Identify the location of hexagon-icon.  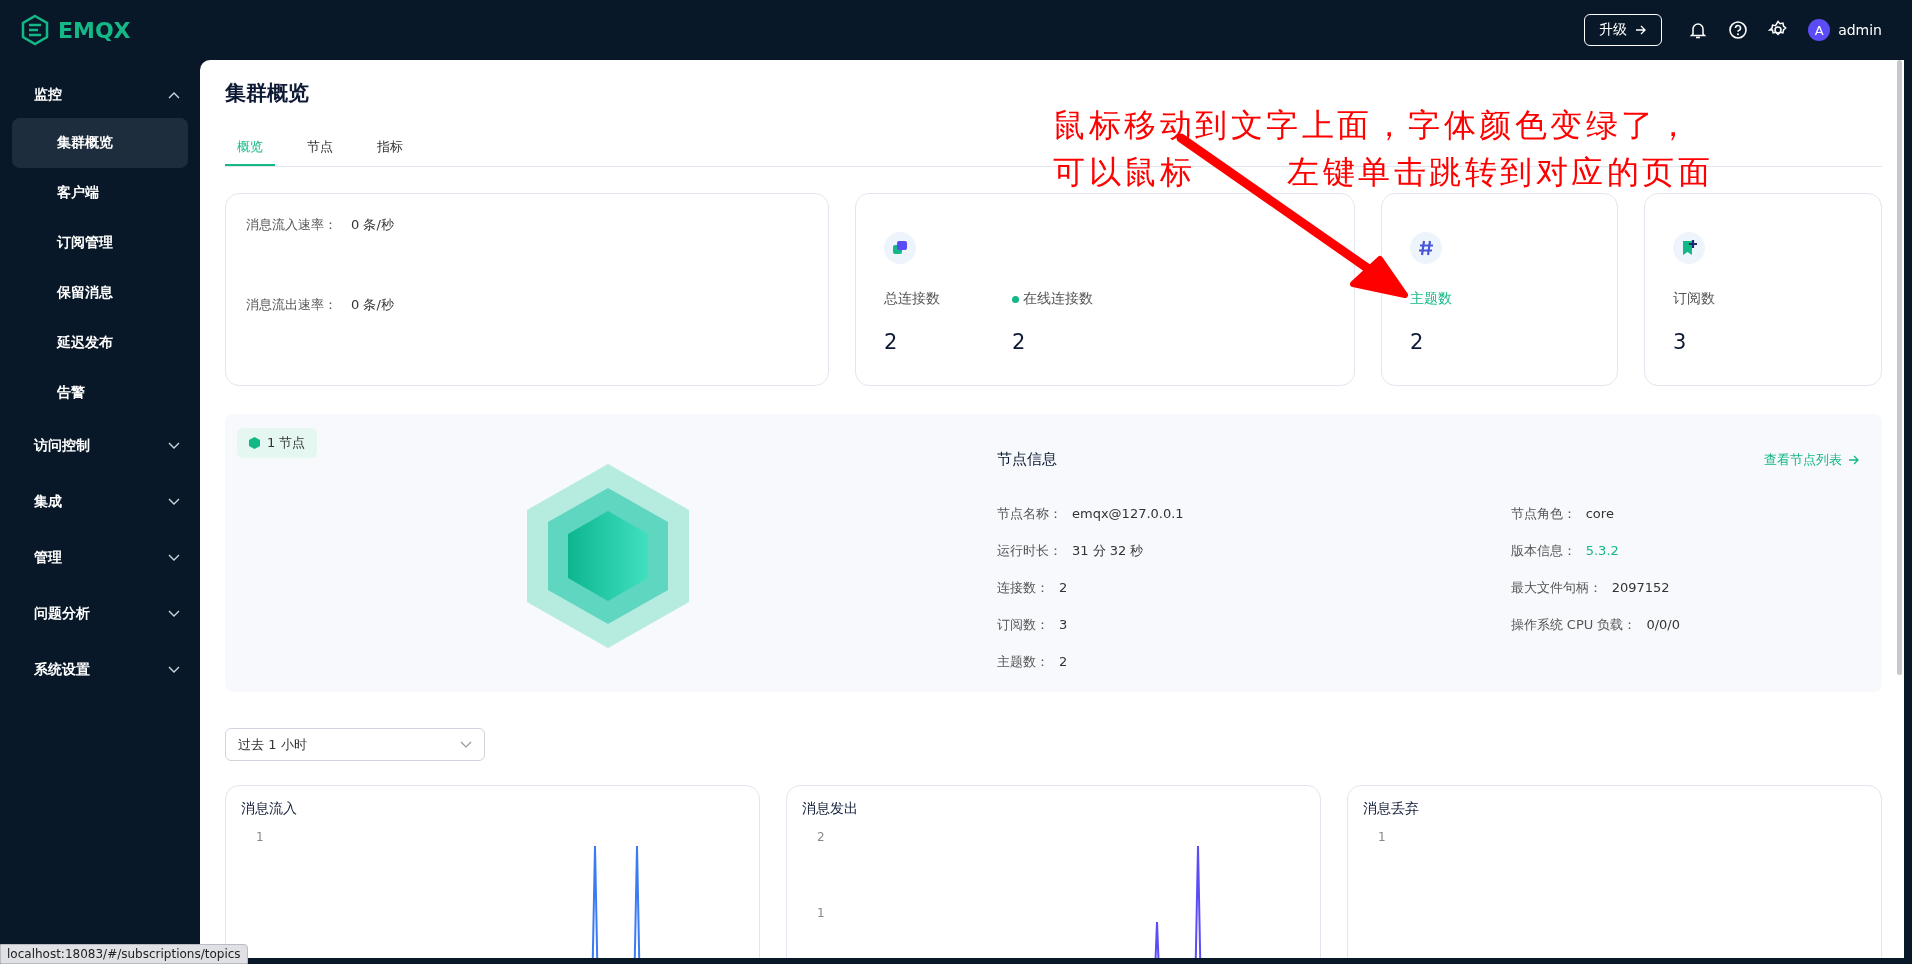
(254, 443).